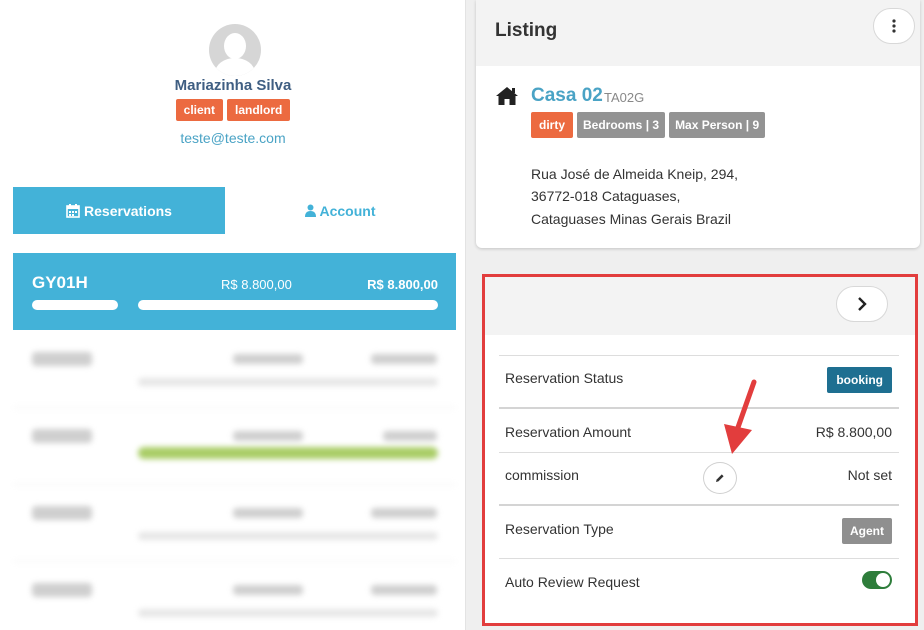 Image resolution: width=924 pixels, height=630 pixels. I want to click on auto-review-toggle, so click(877, 580).